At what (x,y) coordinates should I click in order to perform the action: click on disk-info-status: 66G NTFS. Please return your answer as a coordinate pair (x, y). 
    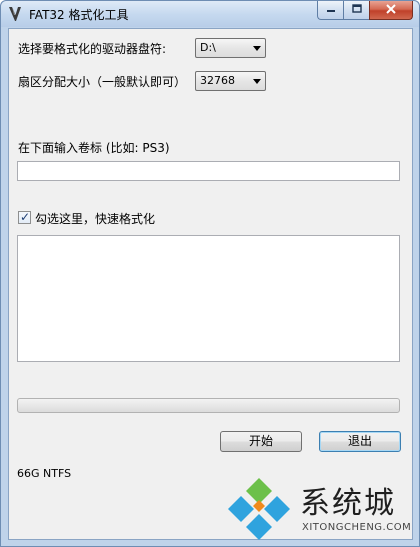
    Looking at the image, I should click on (44, 473).